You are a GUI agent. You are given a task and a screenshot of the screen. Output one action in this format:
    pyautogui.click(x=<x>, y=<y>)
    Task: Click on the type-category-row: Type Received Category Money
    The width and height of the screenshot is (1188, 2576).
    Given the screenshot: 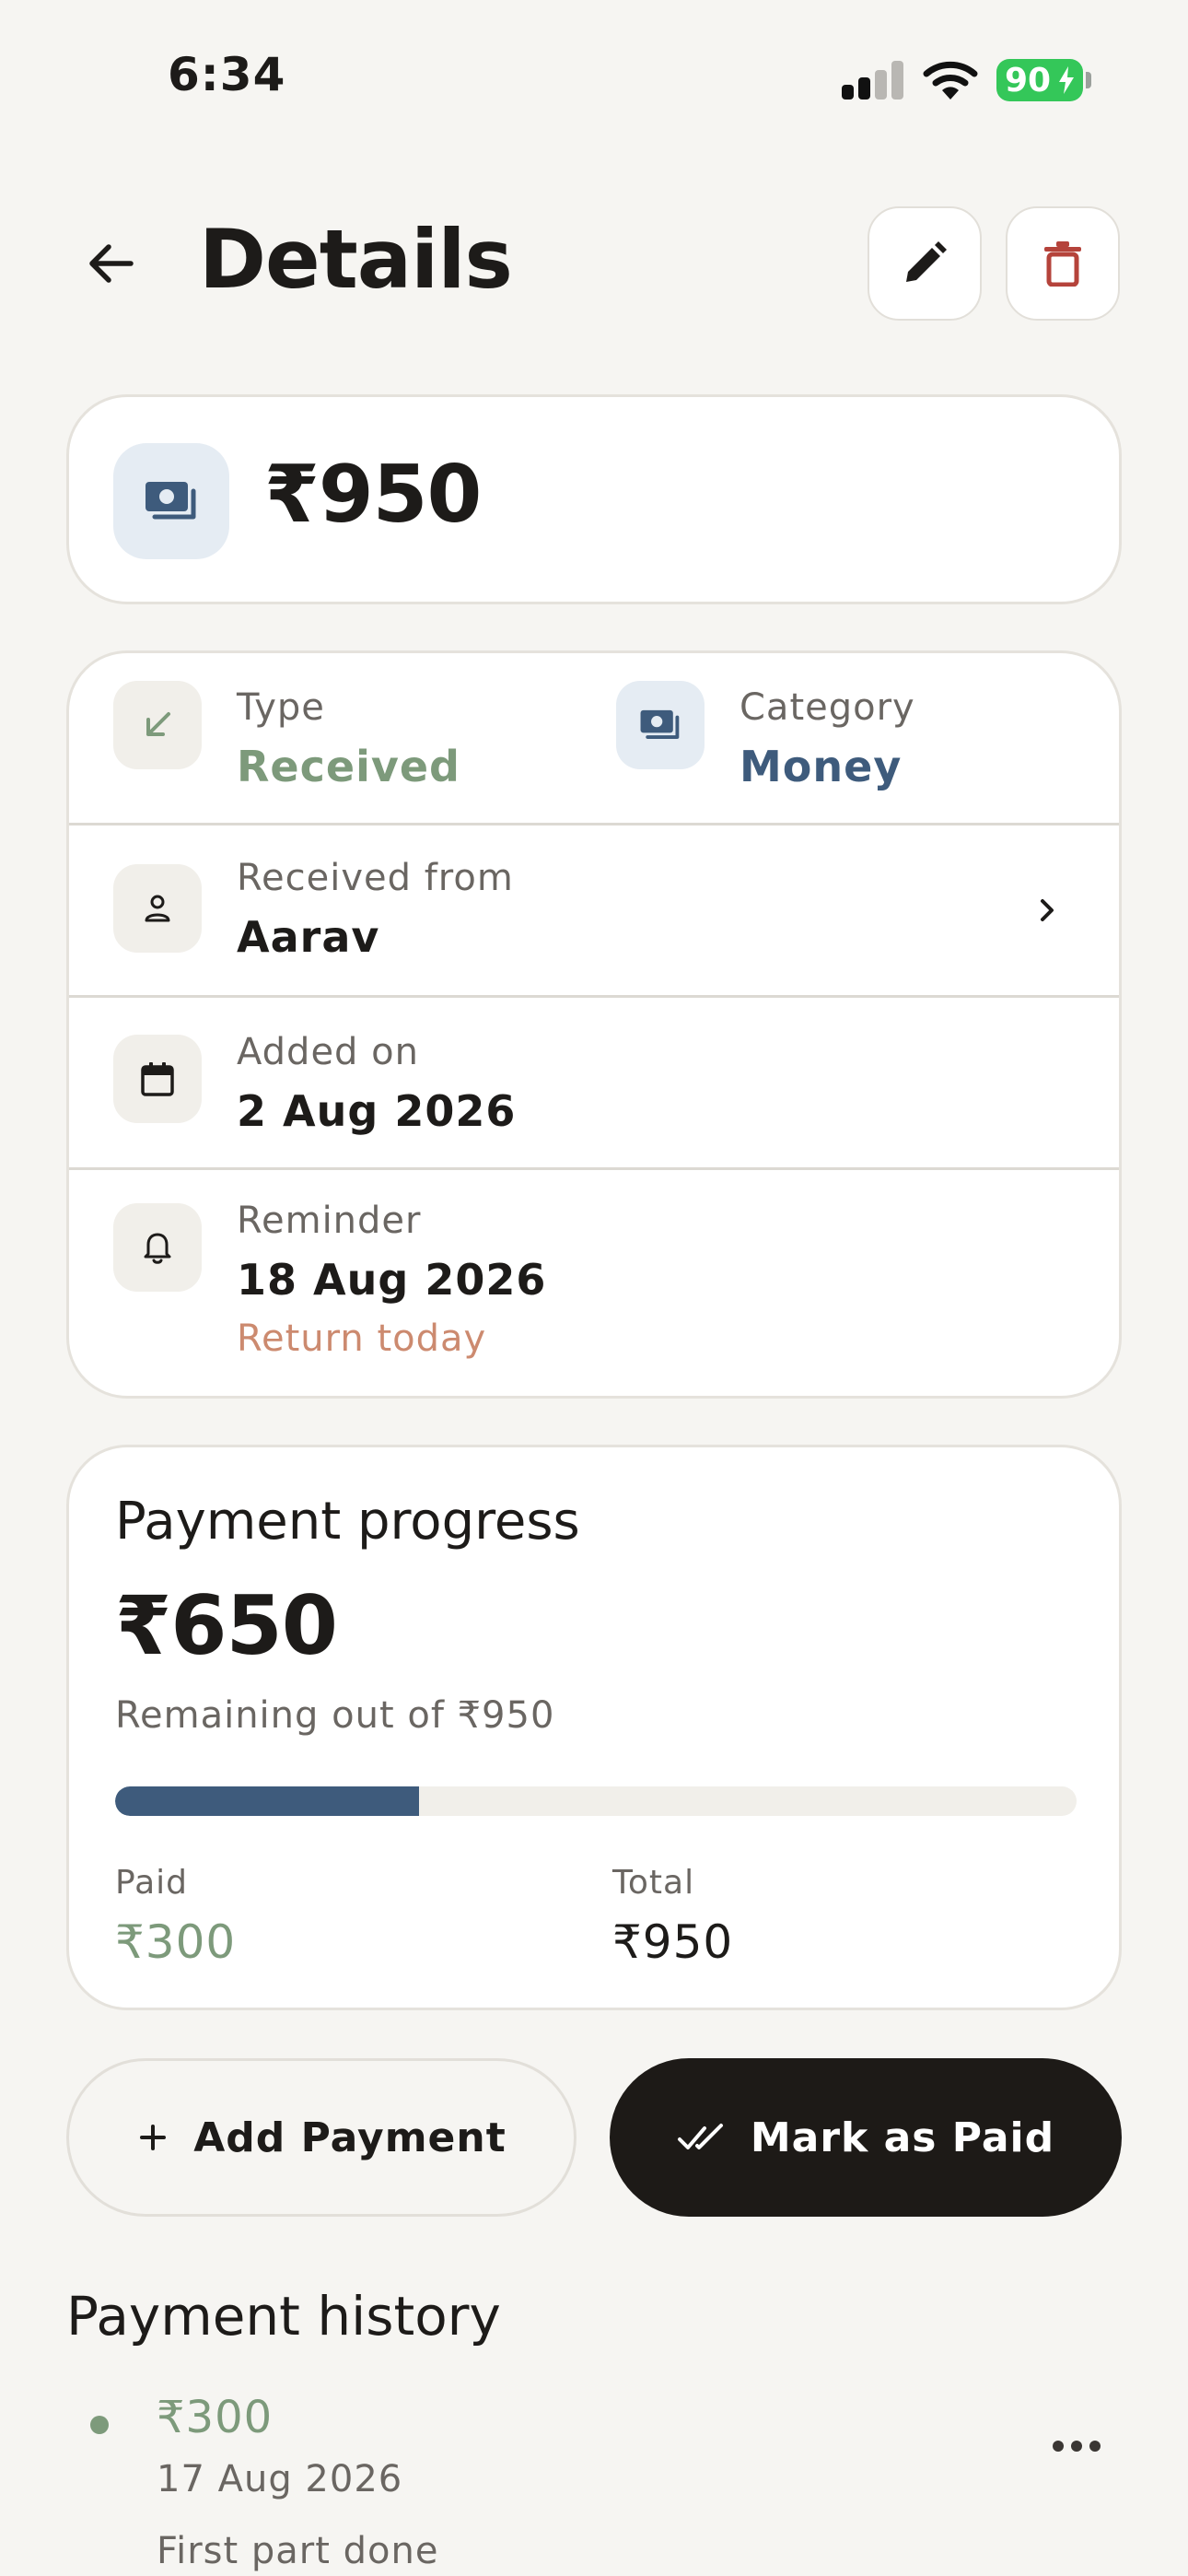 What is the action you would take?
    pyautogui.click(x=594, y=738)
    